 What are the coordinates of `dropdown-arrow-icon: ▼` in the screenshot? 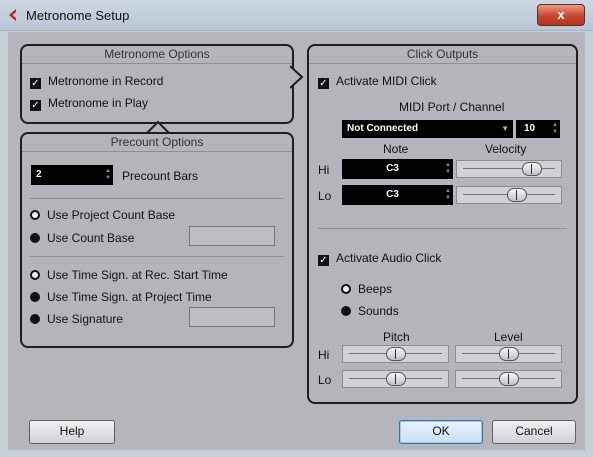 It's located at (505, 128).